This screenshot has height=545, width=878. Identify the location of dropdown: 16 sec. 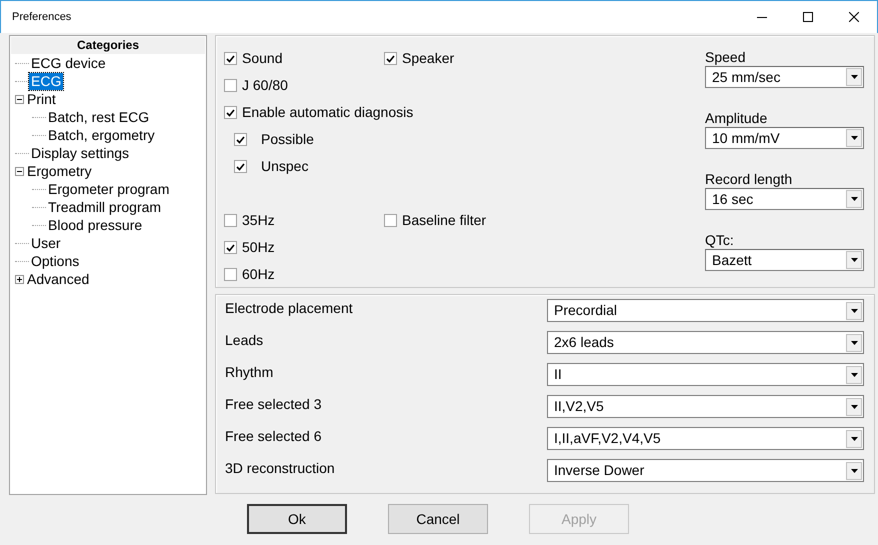
(784, 199).